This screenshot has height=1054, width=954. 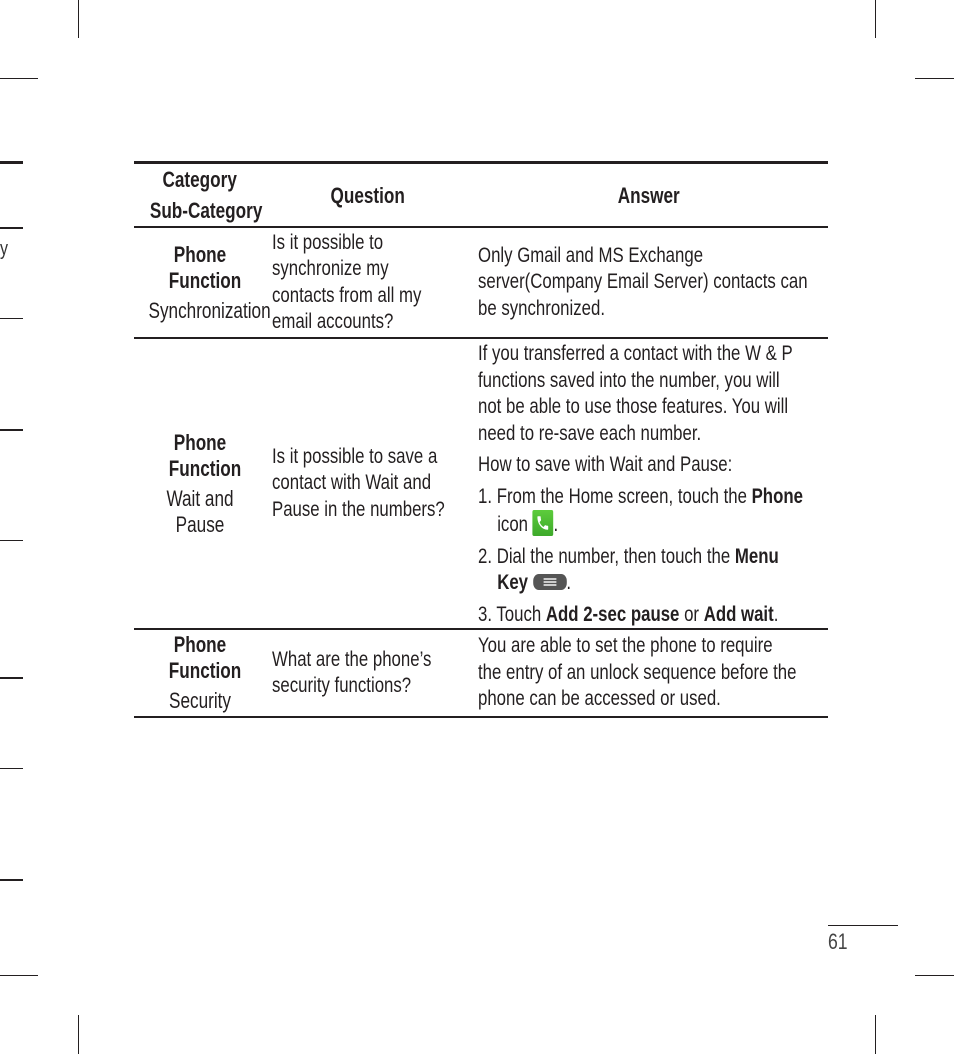 What do you see at coordinates (199, 700) in the screenshot?
I see `subcategory-label: Security` at bounding box center [199, 700].